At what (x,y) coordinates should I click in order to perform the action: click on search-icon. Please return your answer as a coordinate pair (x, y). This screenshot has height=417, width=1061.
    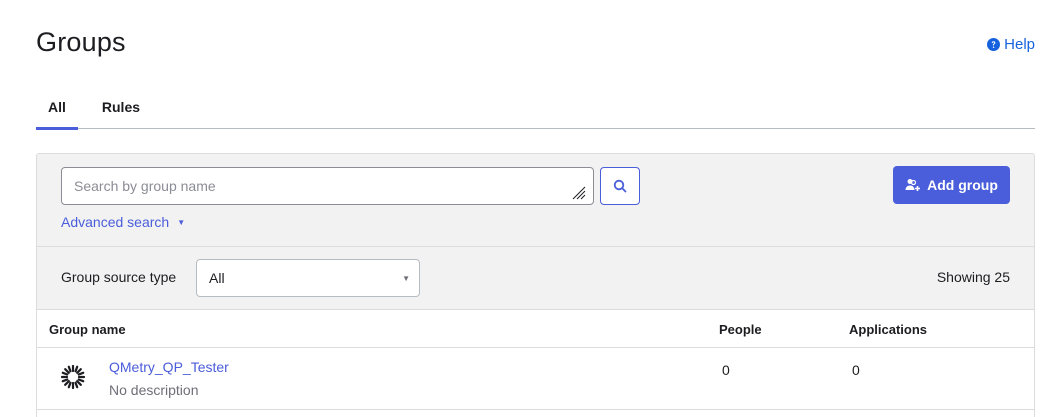
    Looking at the image, I should click on (620, 186).